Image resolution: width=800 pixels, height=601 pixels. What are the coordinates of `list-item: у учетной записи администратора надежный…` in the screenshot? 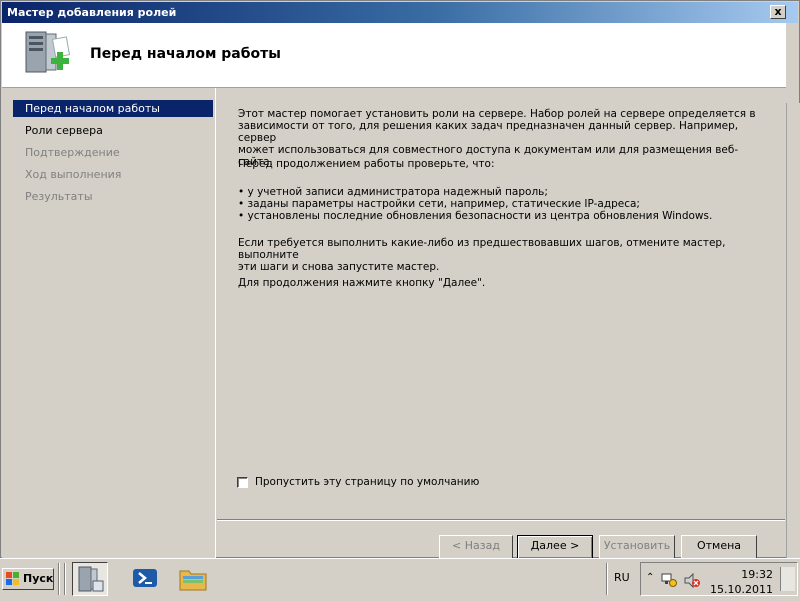 It's located at (498, 192).